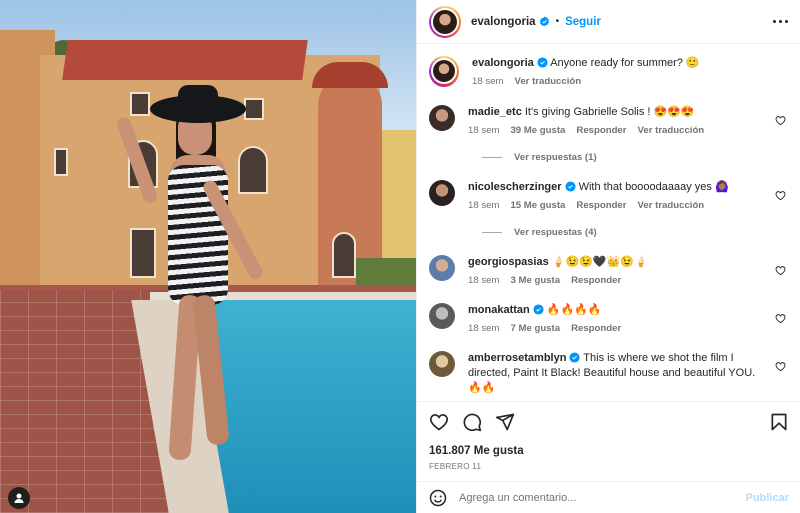  Describe the element at coordinates (503, 63) in the screenshot. I see `caption-username: evalongoria` at that location.